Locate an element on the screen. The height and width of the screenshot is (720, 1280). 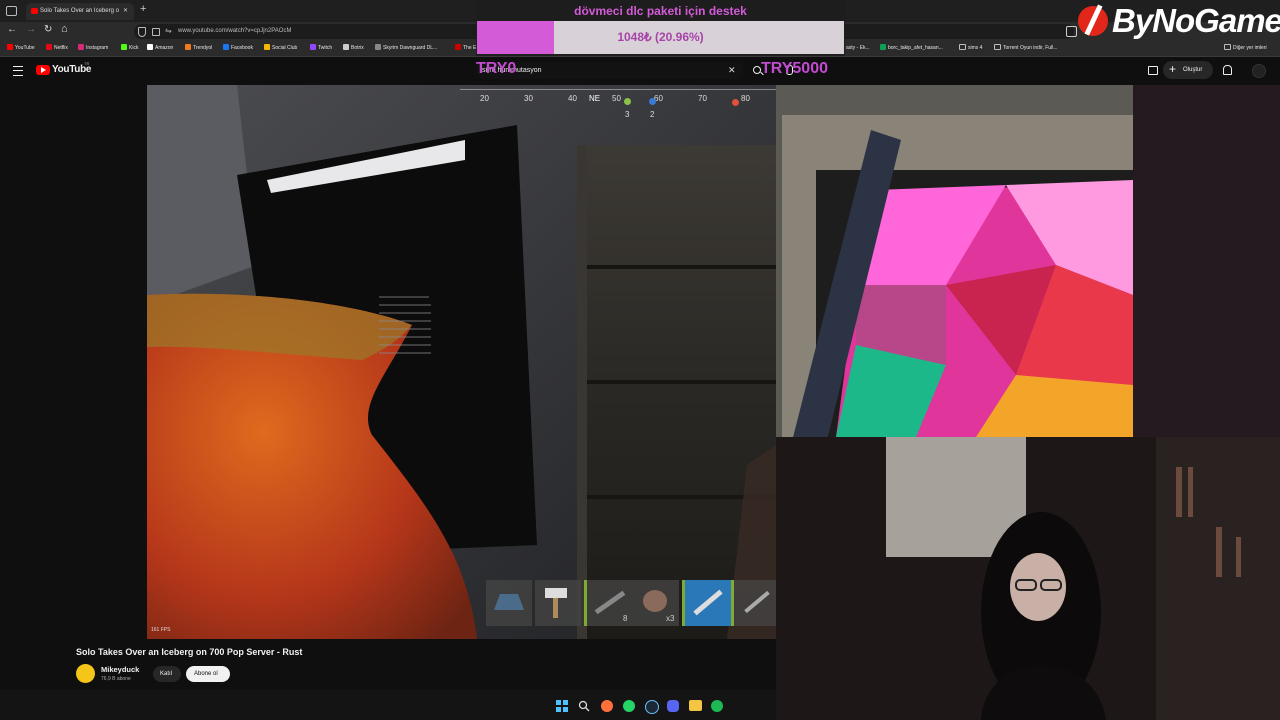
hammer-item-icon is located at coordinates (556, 593).